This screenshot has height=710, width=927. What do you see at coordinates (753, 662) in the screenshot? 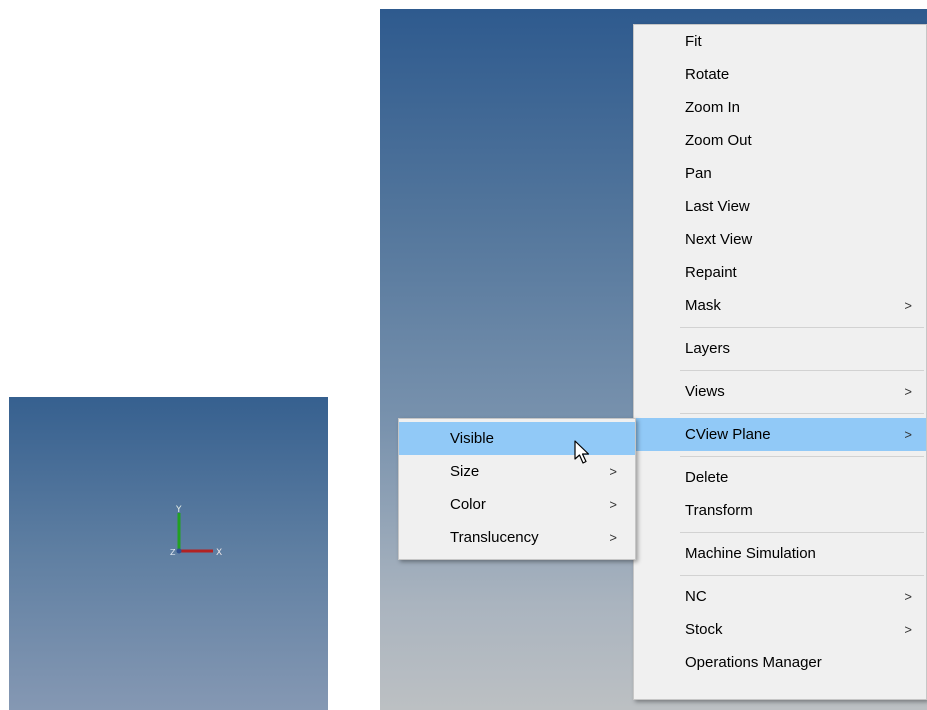
I see `menu-item-label: Operations Manager` at bounding box center [753, 662].